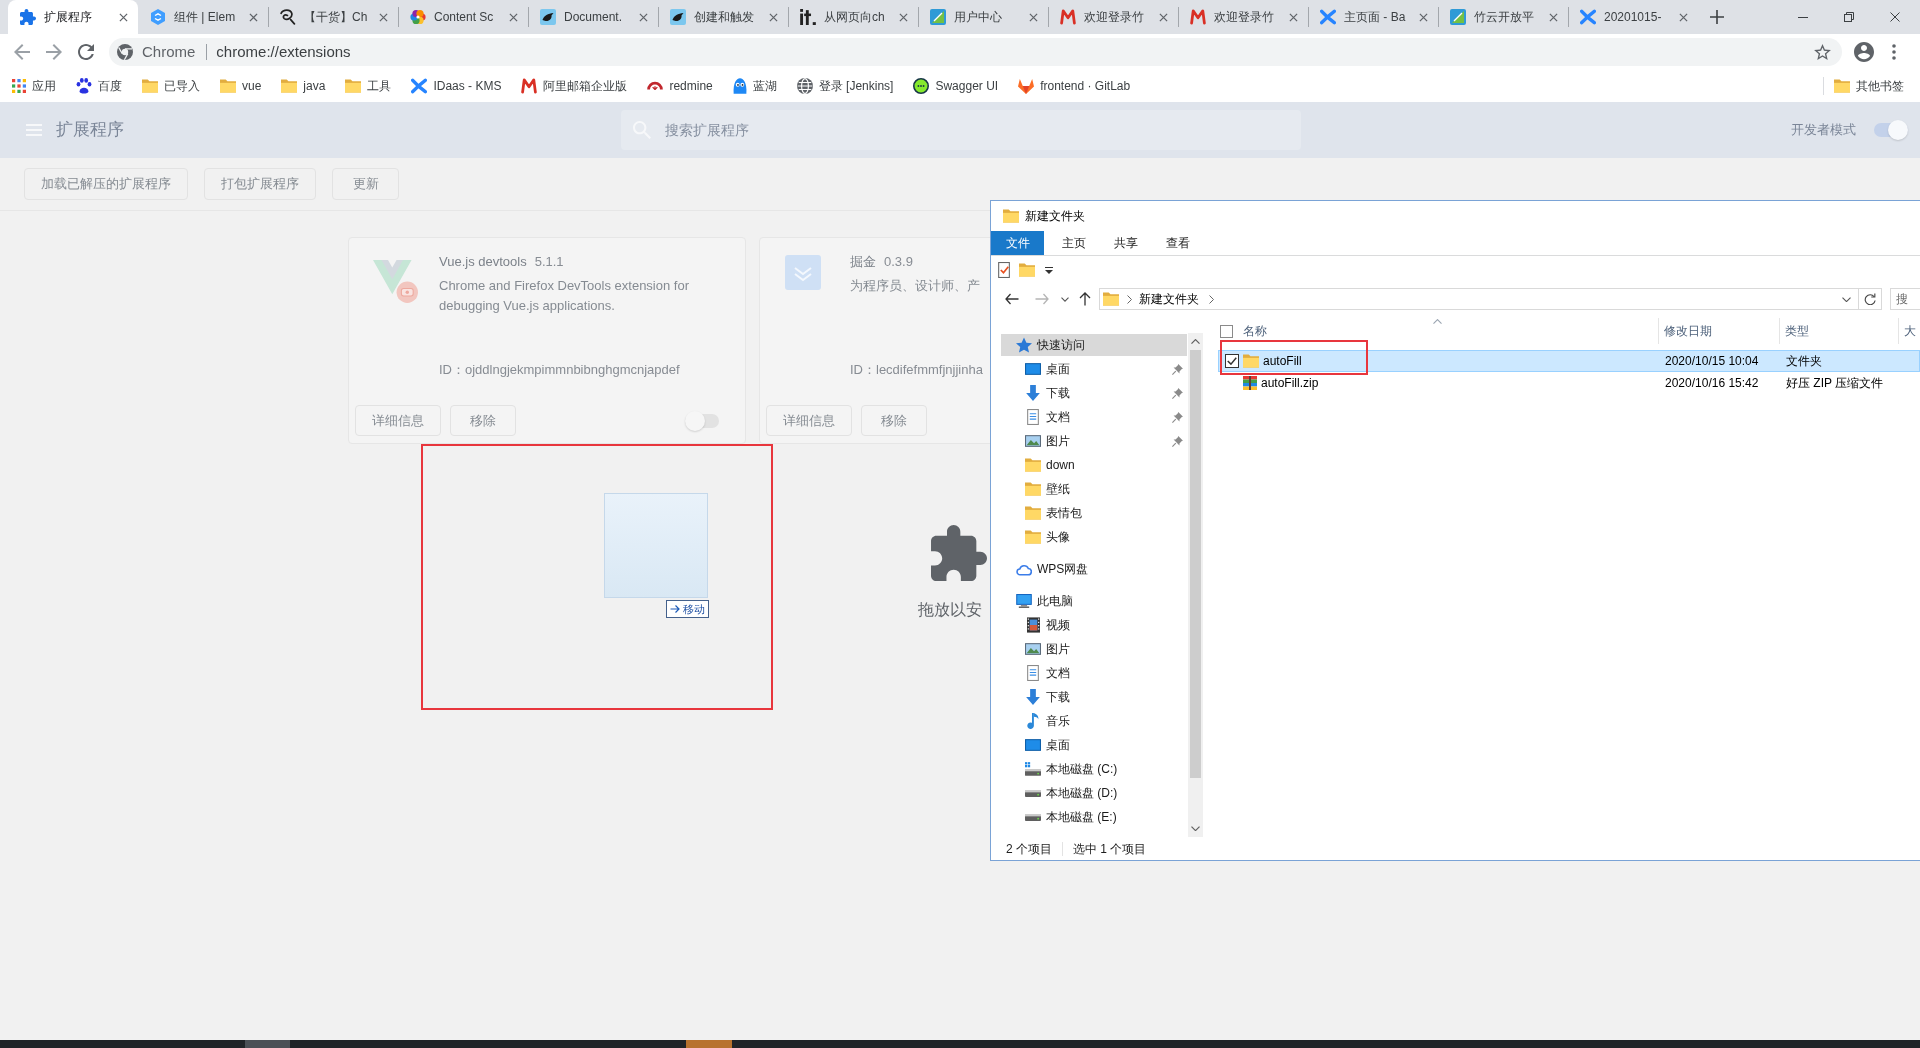 The width and height of the screenshot is (1920, 1048). What do you see at coordinates (1012, 299) in the screenshot?
I see `arrow-left-icon` at bounding box center [1012, 299].